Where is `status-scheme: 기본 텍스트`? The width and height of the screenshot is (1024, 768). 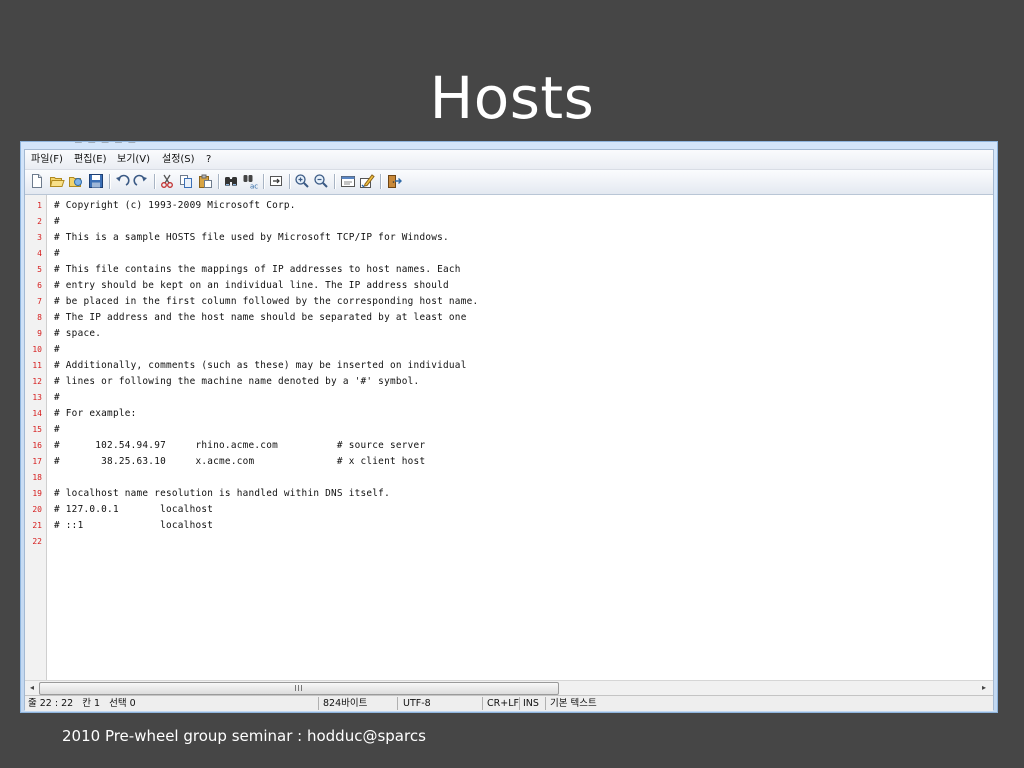 status-scheme: 기본 텍스트 is located at coordinates (573, 703).